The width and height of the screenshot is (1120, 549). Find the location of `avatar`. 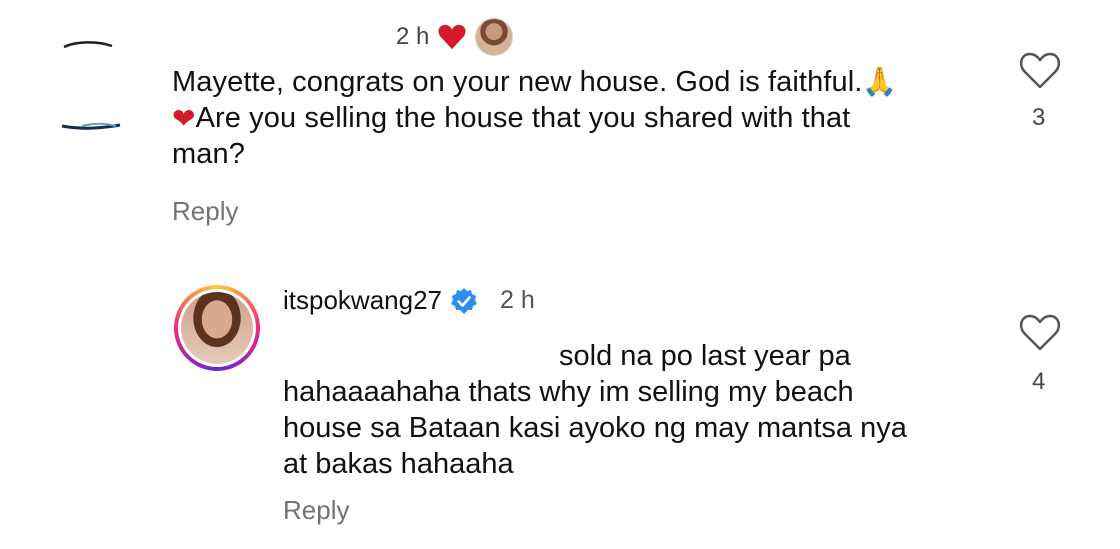

avatar is located at coordinates (217, 328).